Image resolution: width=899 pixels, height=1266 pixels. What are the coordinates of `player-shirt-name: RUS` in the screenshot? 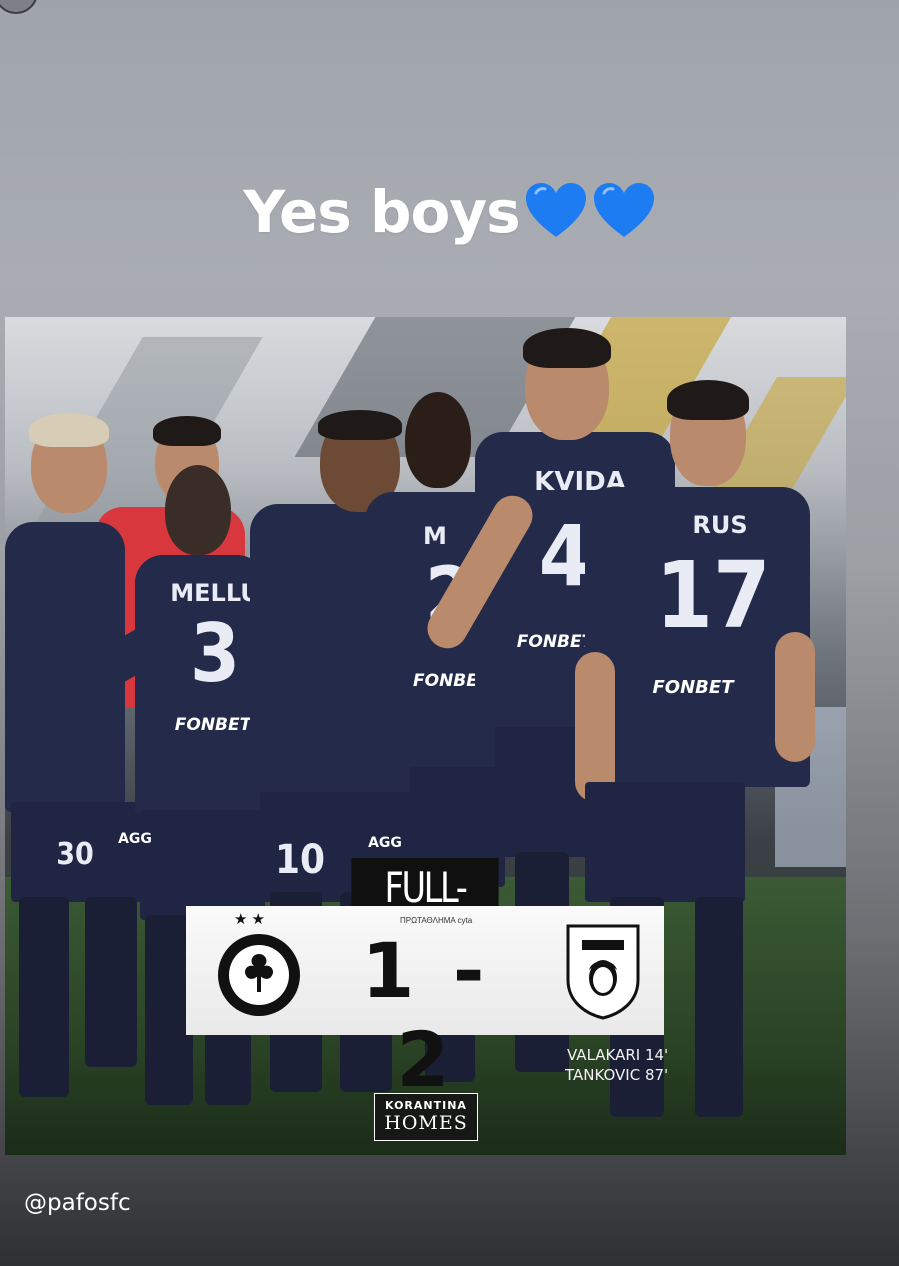 It's located at (720, 525).